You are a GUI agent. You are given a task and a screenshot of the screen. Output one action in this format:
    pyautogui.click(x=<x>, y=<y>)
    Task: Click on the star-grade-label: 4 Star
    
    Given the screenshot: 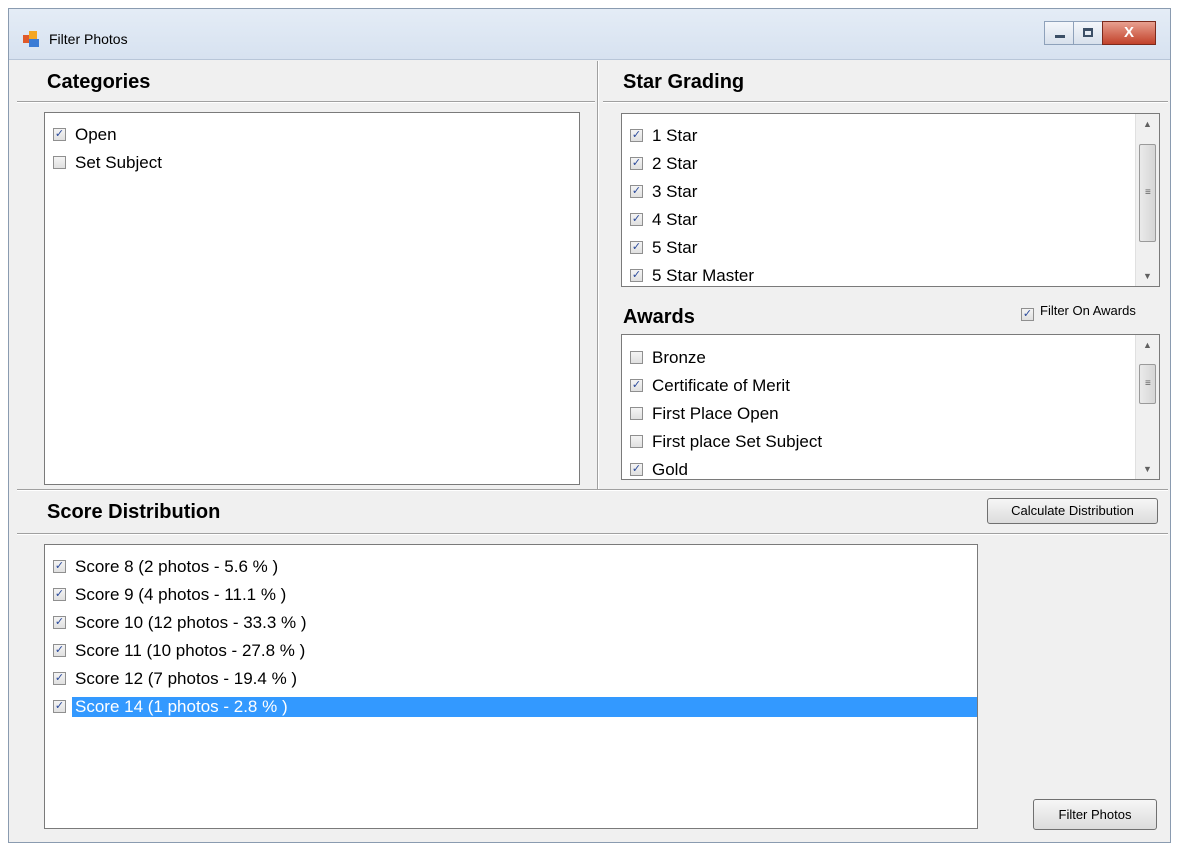 What is the action you would take?
    pyautogui.click(x=675, y=219)
    